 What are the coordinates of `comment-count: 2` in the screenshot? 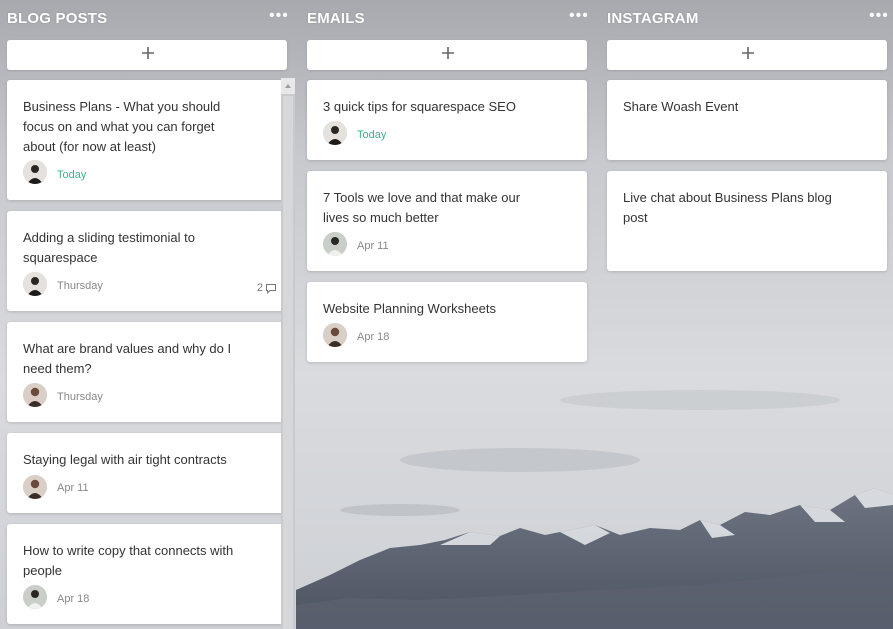 It's located at (267, 288).